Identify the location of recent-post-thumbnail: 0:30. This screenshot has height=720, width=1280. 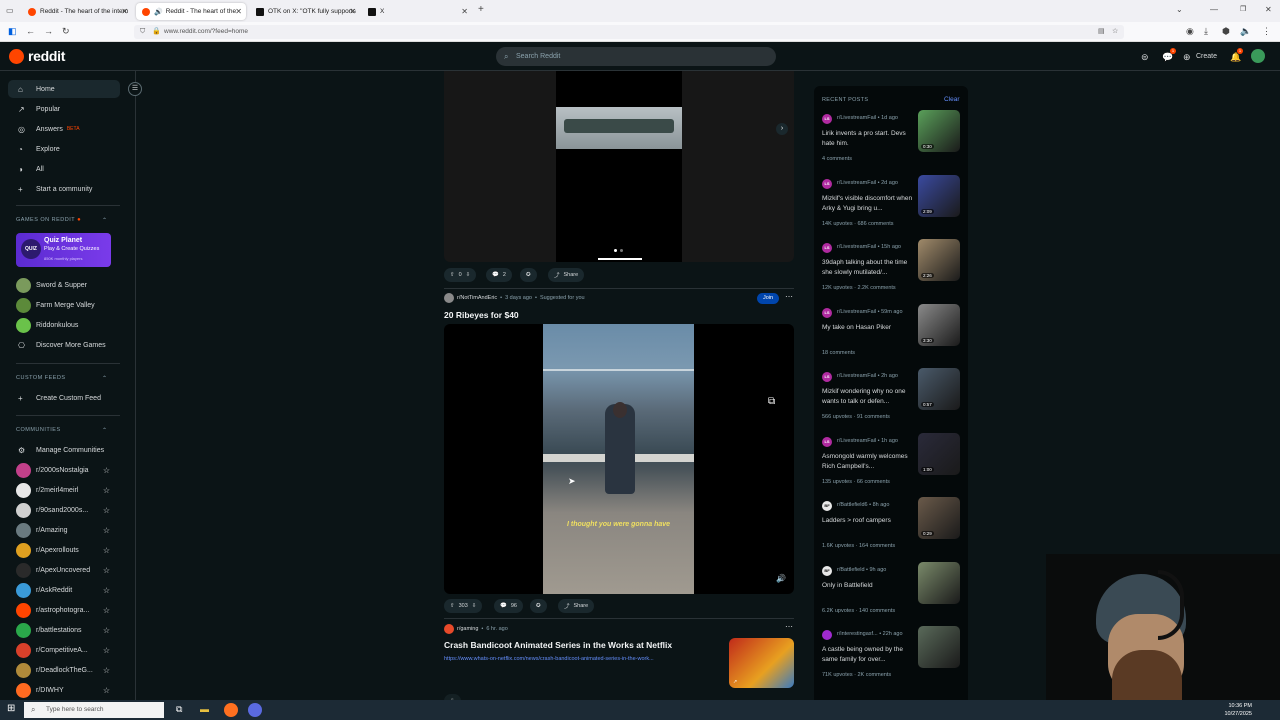
(939, 131).